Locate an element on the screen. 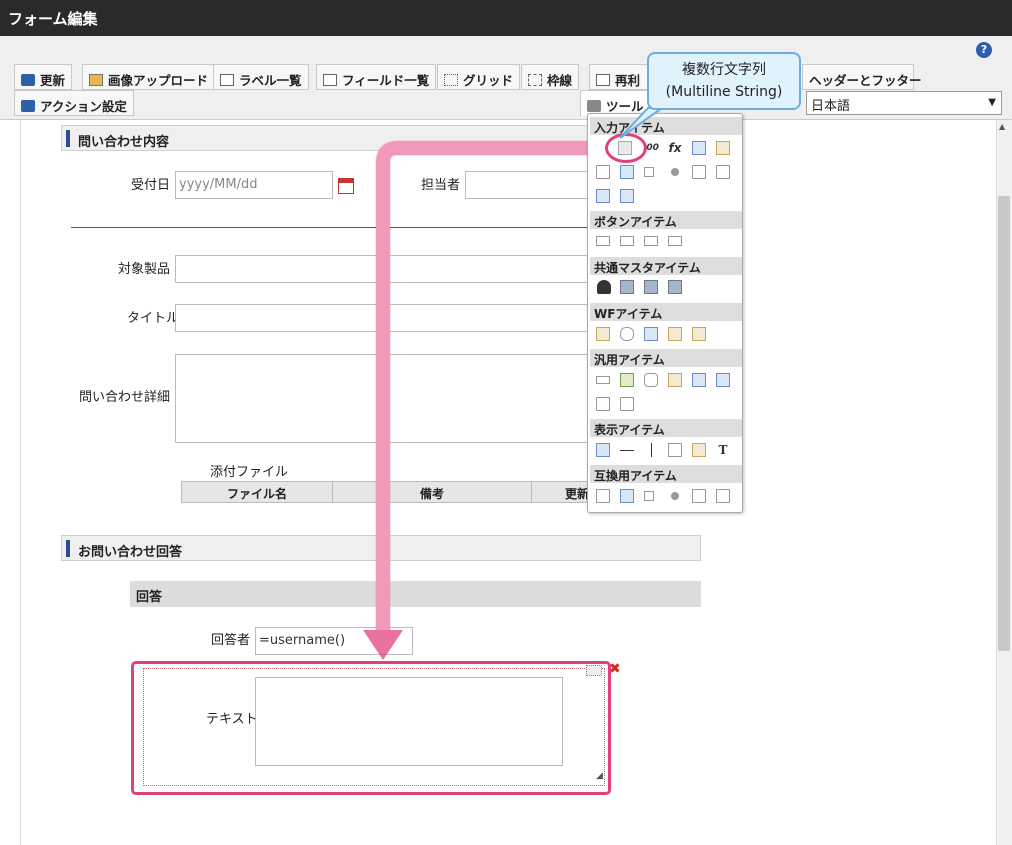 The height and width of the screenshot is (845, 1012). image-icon is located at coordinates (651, 334).